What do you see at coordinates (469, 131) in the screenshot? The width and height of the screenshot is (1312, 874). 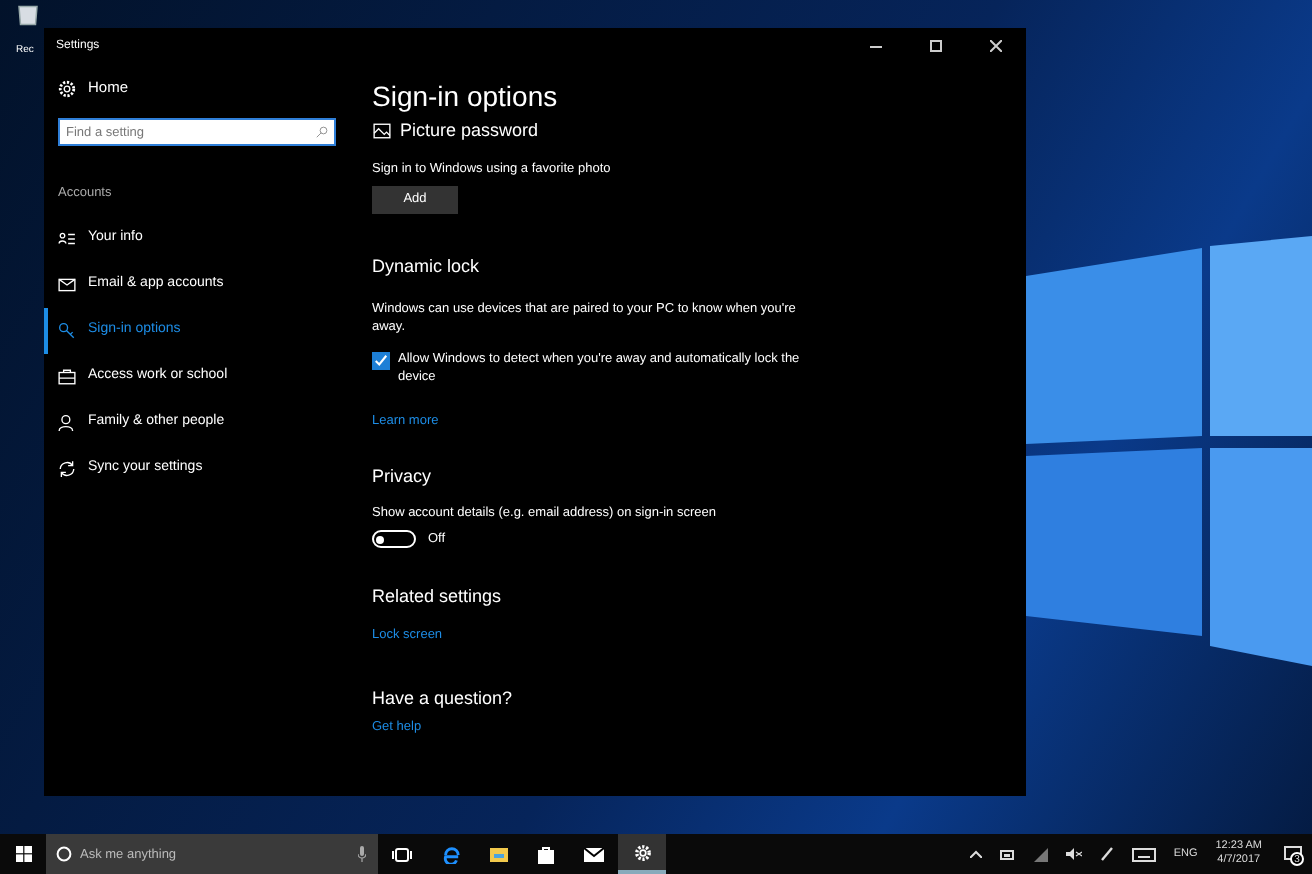 I see `section-heading: Picture password` at bounding box center [469, 131].